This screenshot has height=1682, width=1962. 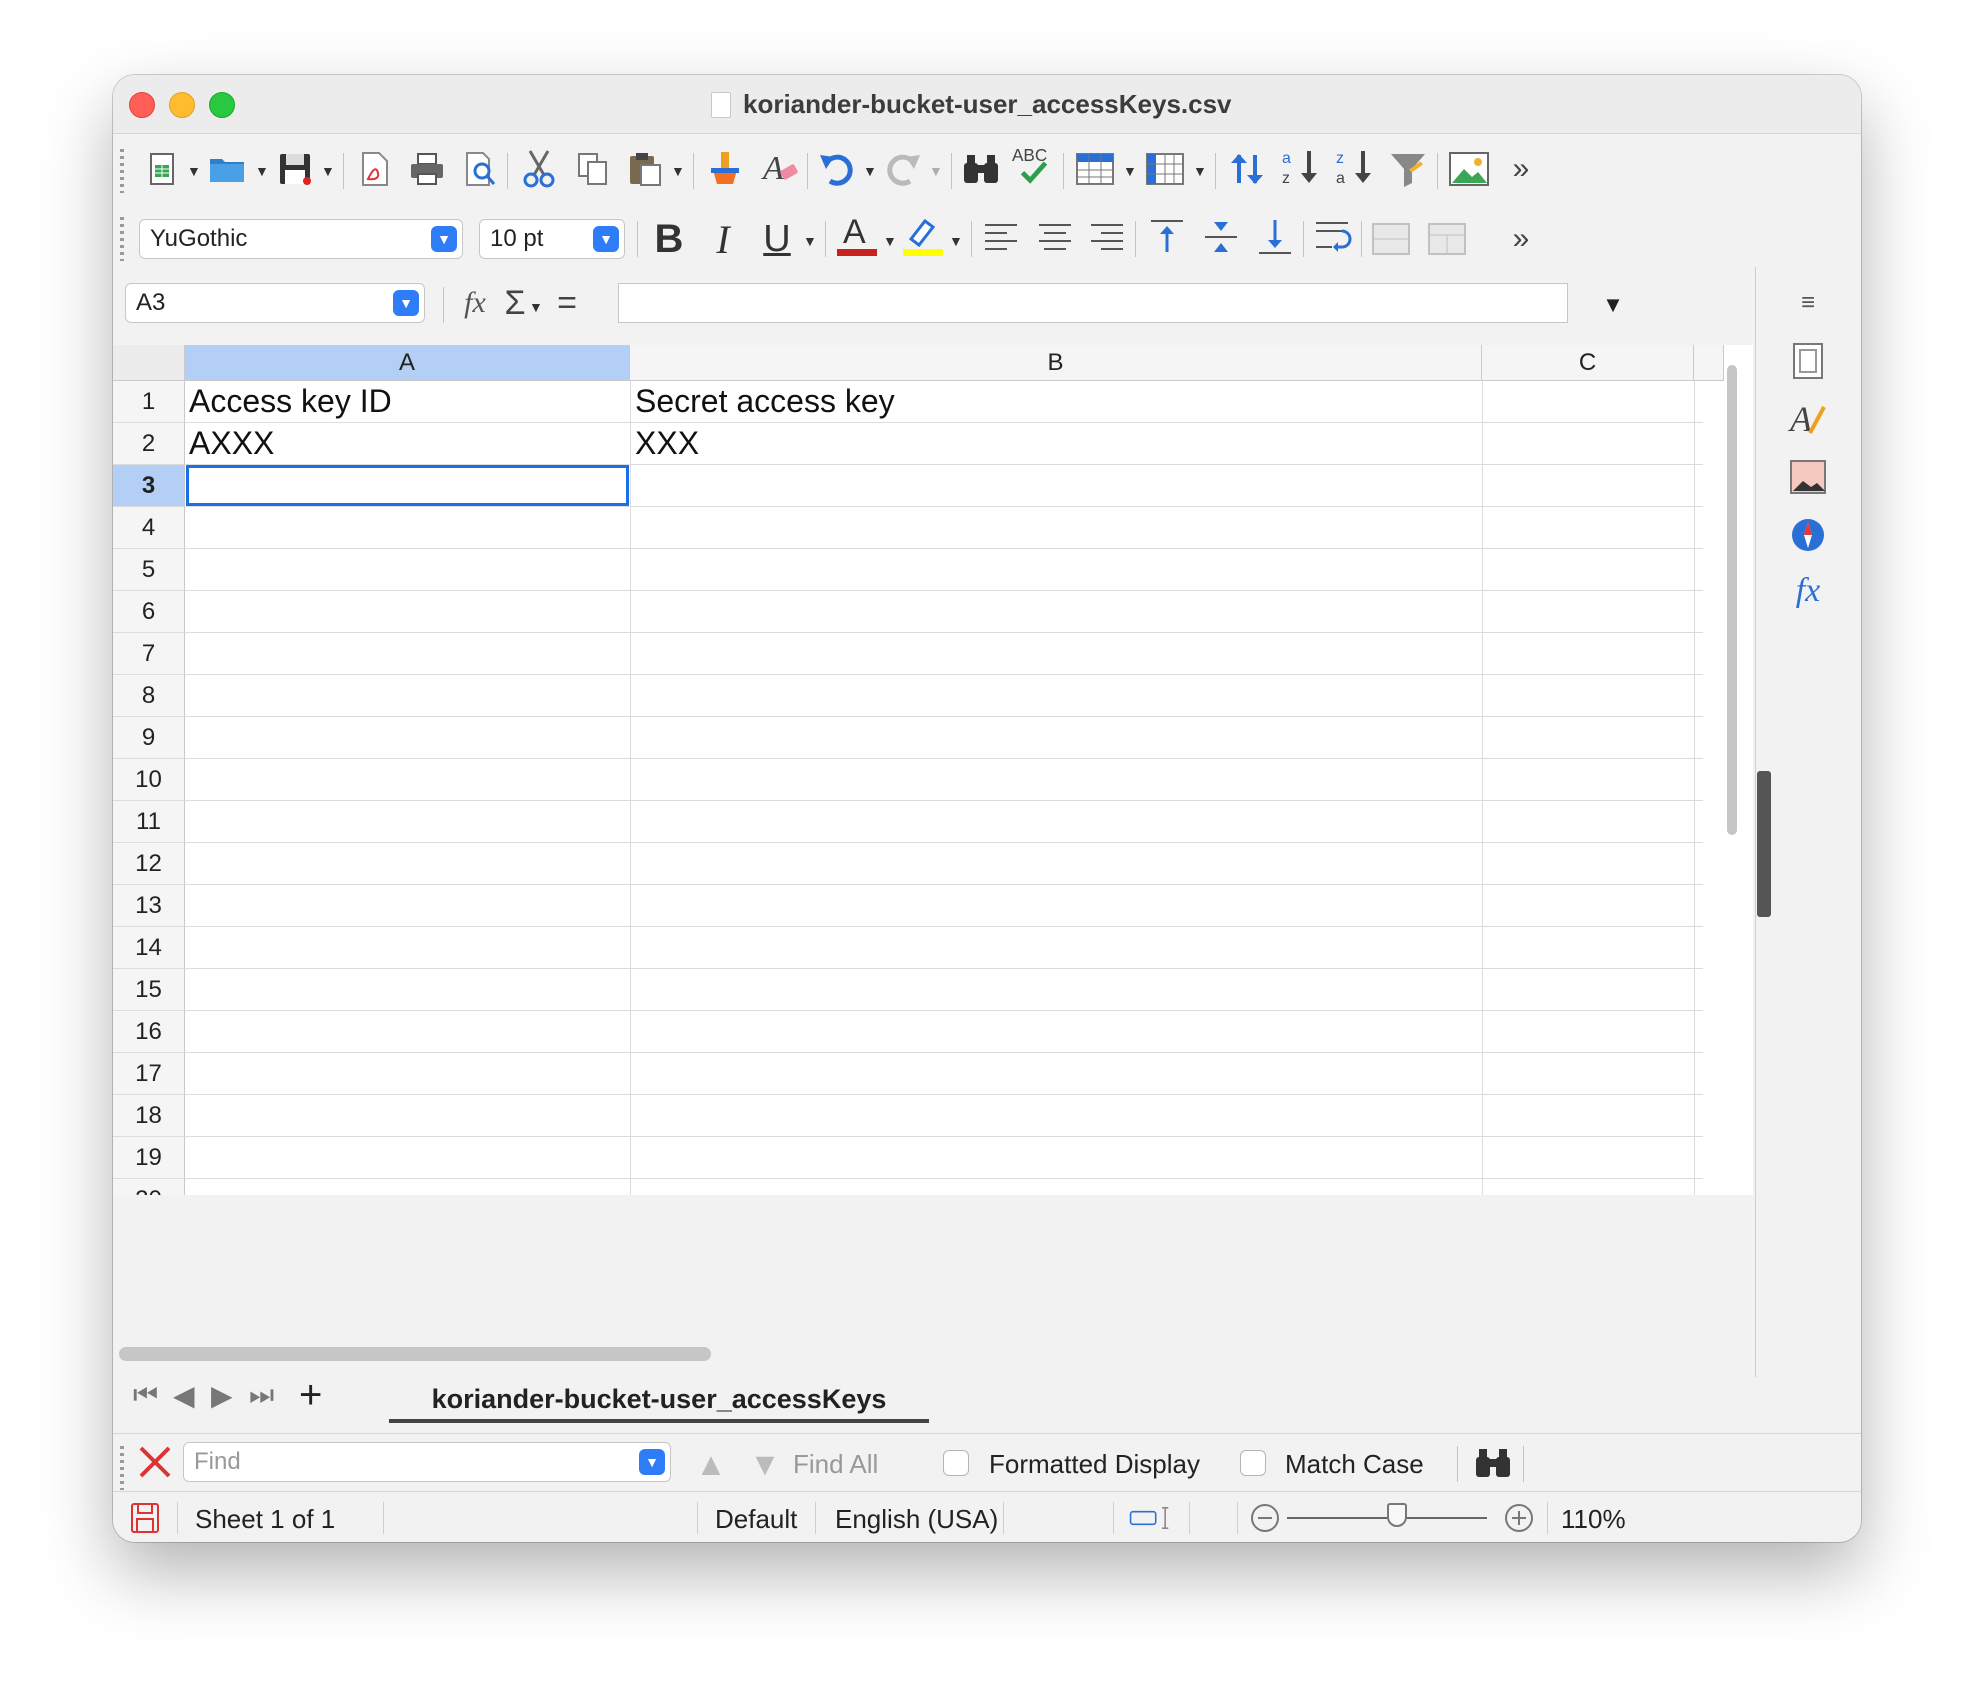 I want to click on sheet-count: Sheet 1 of 1, so click(x=265, y=1519).